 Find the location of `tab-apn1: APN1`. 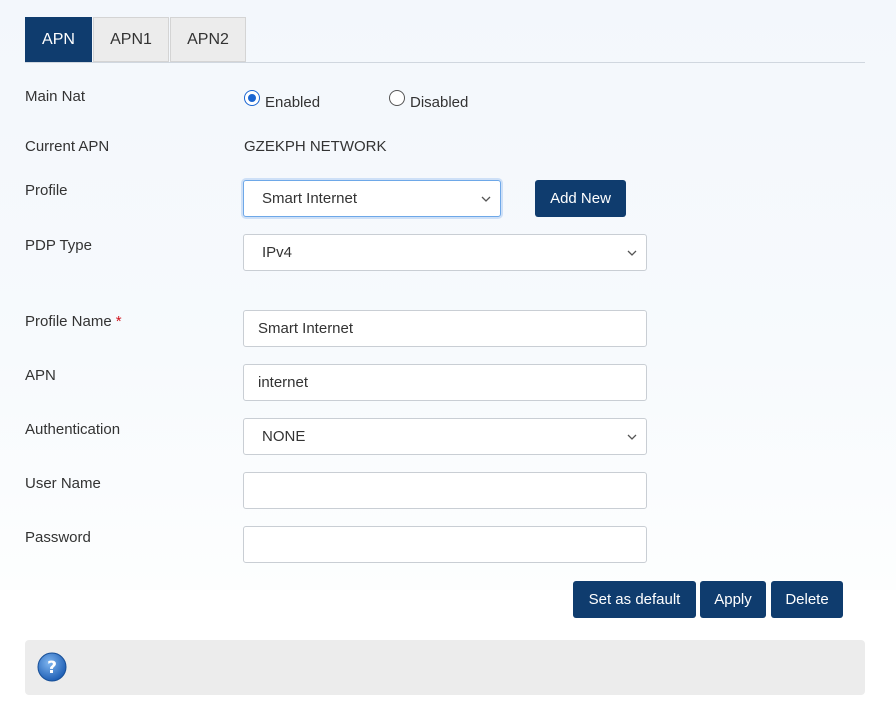

tab-apn1: APN1 is located at coordinates (131, 39).